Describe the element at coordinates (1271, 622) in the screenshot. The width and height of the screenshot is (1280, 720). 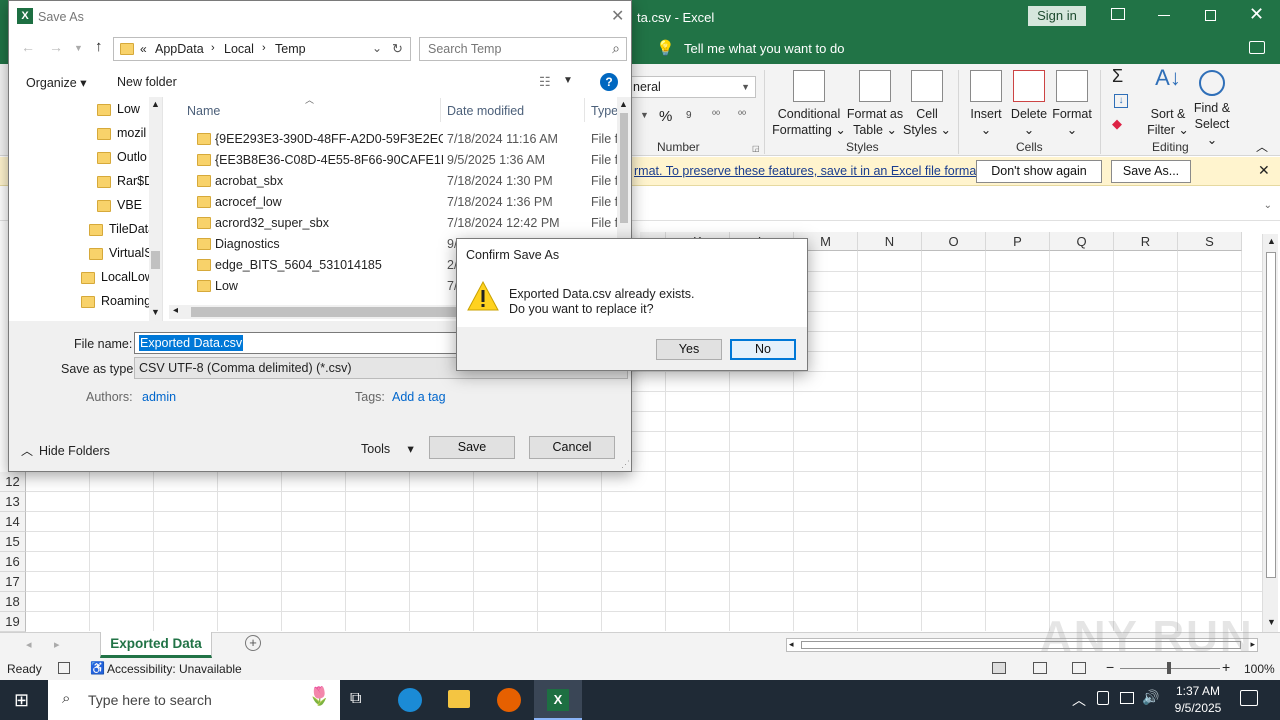
I see `scroll-down-icon: ▼` at that location.